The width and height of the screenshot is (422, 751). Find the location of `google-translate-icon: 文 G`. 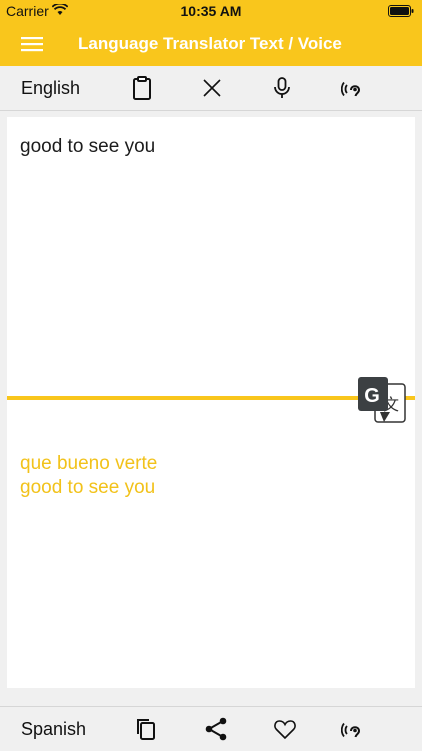

google-translate-icon: 文 G is located at coordinates (382, 400).